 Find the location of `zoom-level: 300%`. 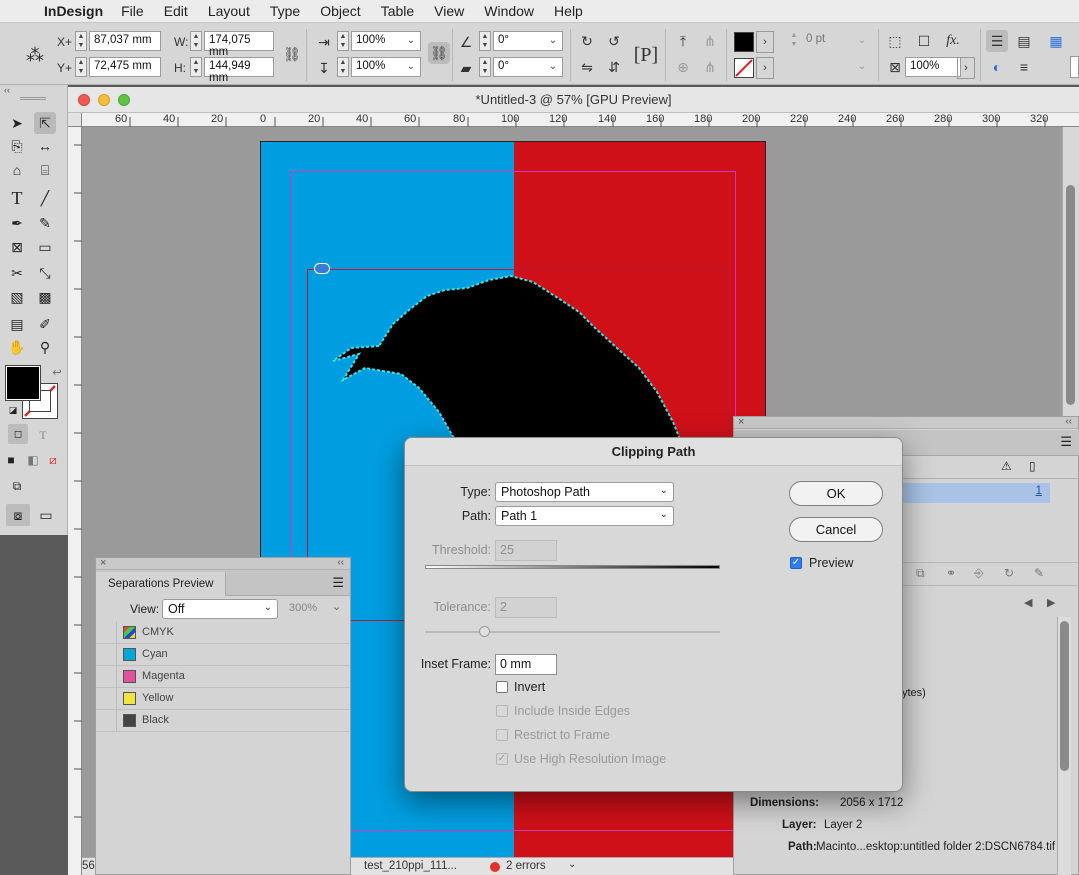

zoom-level: 300% is located at coordinates (303, 608).